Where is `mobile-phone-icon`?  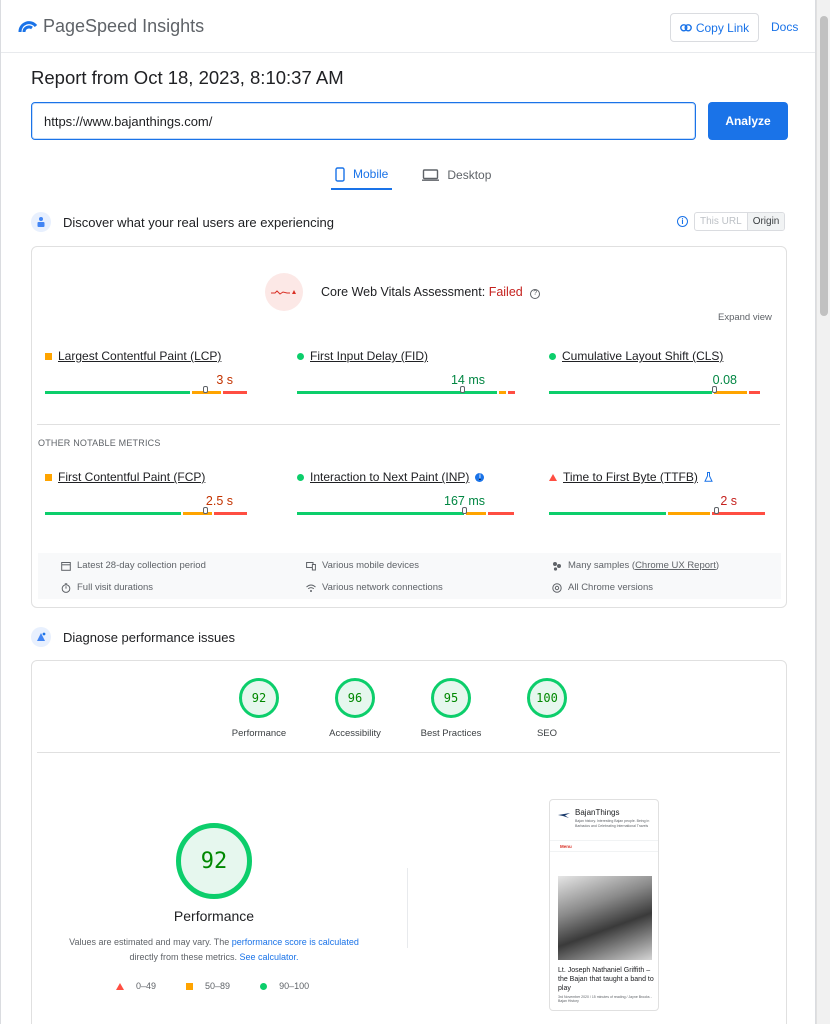
mobile-phone-icon is located at coordinates (340, 174).